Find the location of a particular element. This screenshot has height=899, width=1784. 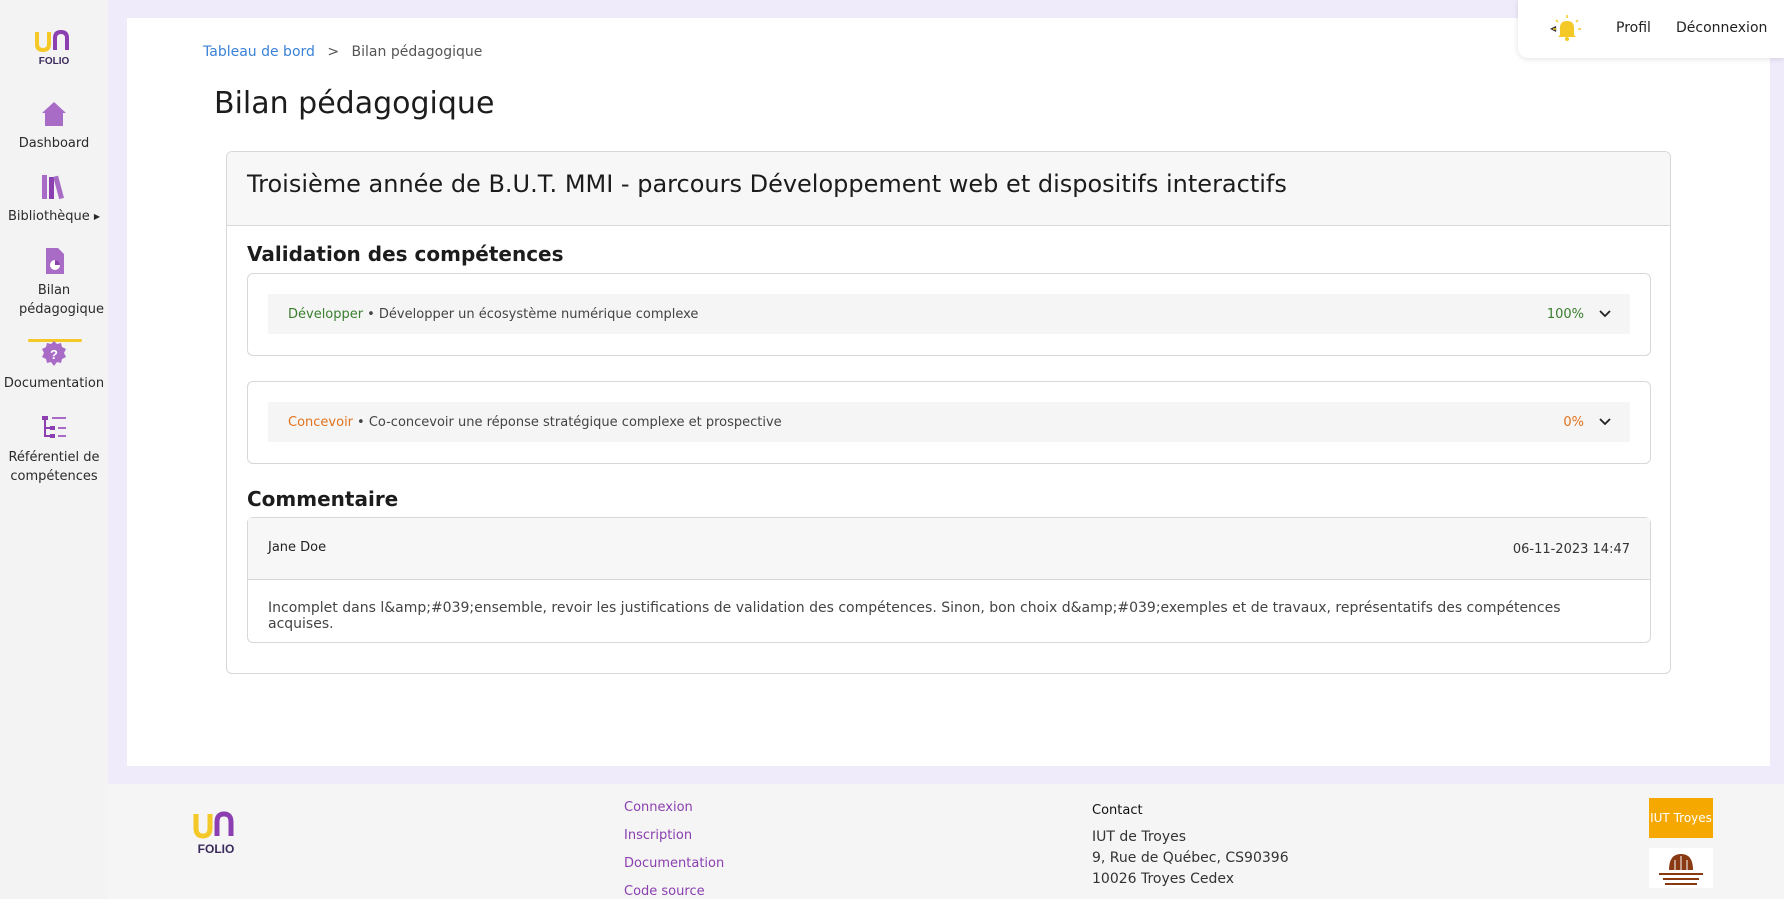

sidebar-item-dashboard: Dashboard is located at coordinates (54, 125).